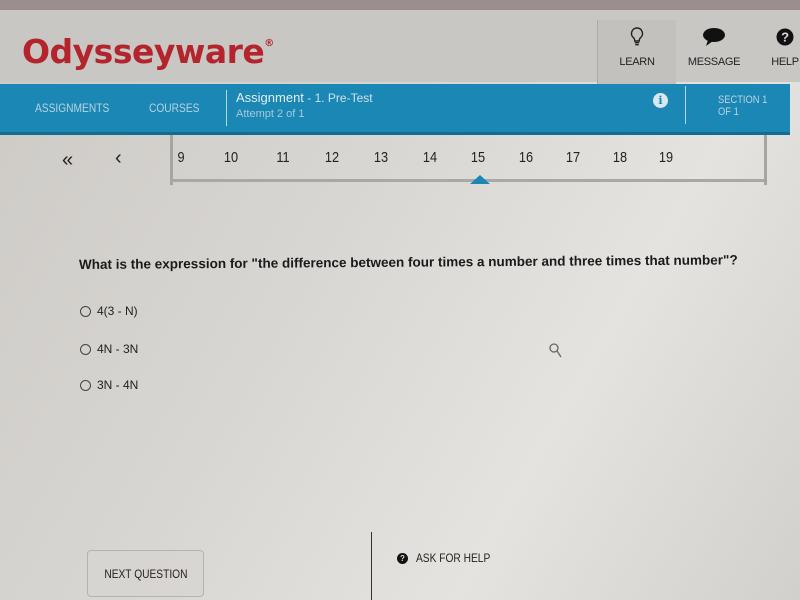 The height and width of the screenshot is (600, 800). I want to click on page-17: 17, so click(573, 157).